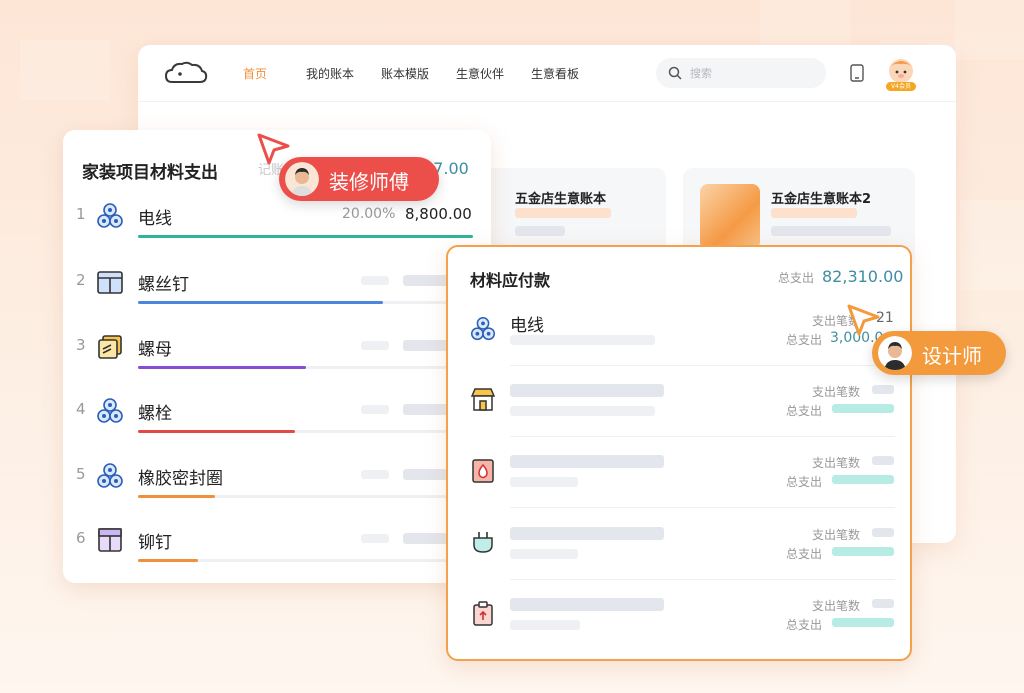 The image size is (1024, 693). Describe the element at coordinates (555, 73) in the screenshot. I see `nav-dashboard: 生意看板` at that location.